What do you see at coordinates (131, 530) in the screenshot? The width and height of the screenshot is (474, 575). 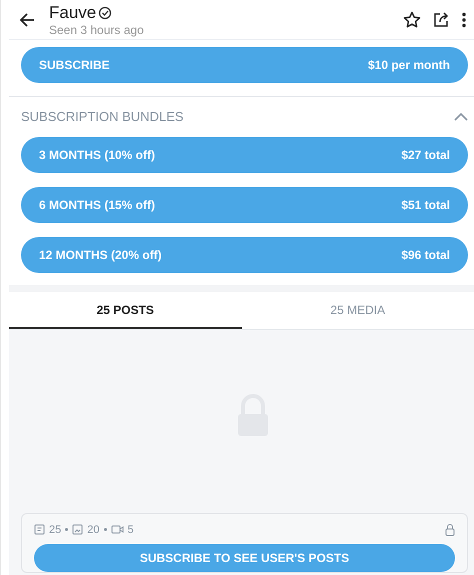 I see `count-text: 5` at bounding box center [131, 530].